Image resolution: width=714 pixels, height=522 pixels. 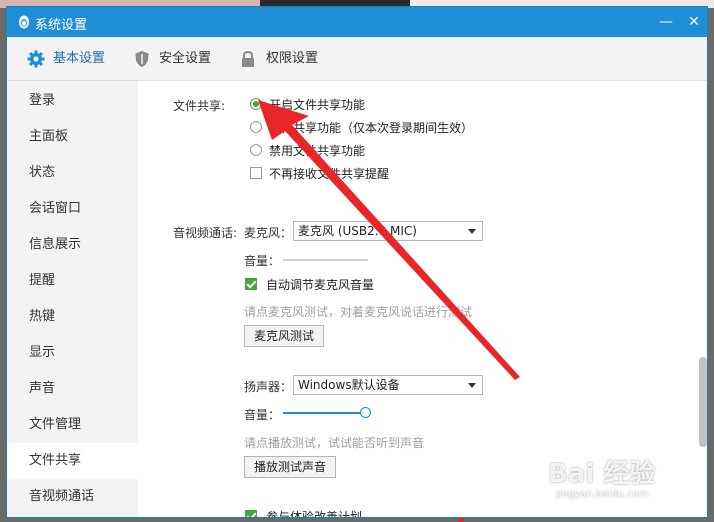 I want to click on sidebar-item-info-display: 信息展示, so click(x=72, y=245).